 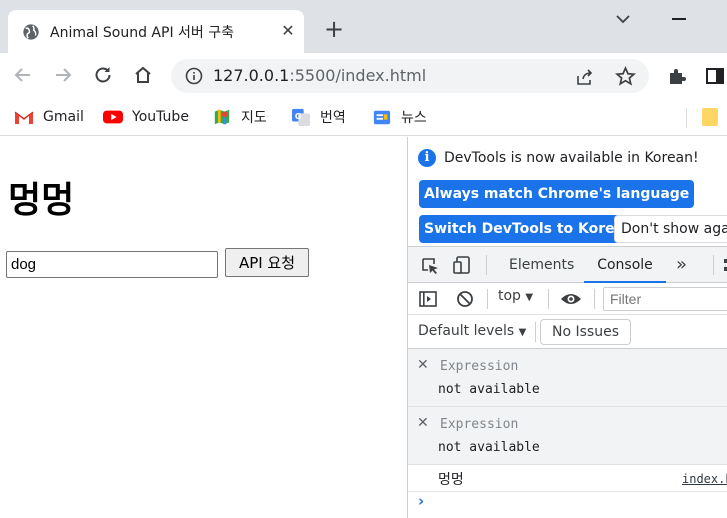 What do you see at coordinates (710, 117) in the screenshot?
I see `folder-icon` at bounding box center [710, 117].